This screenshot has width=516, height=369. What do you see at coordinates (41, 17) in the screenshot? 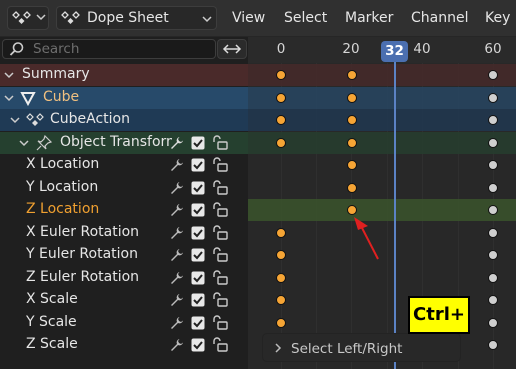
I see `chevron-down-icon` at bounding box center [41, 17].